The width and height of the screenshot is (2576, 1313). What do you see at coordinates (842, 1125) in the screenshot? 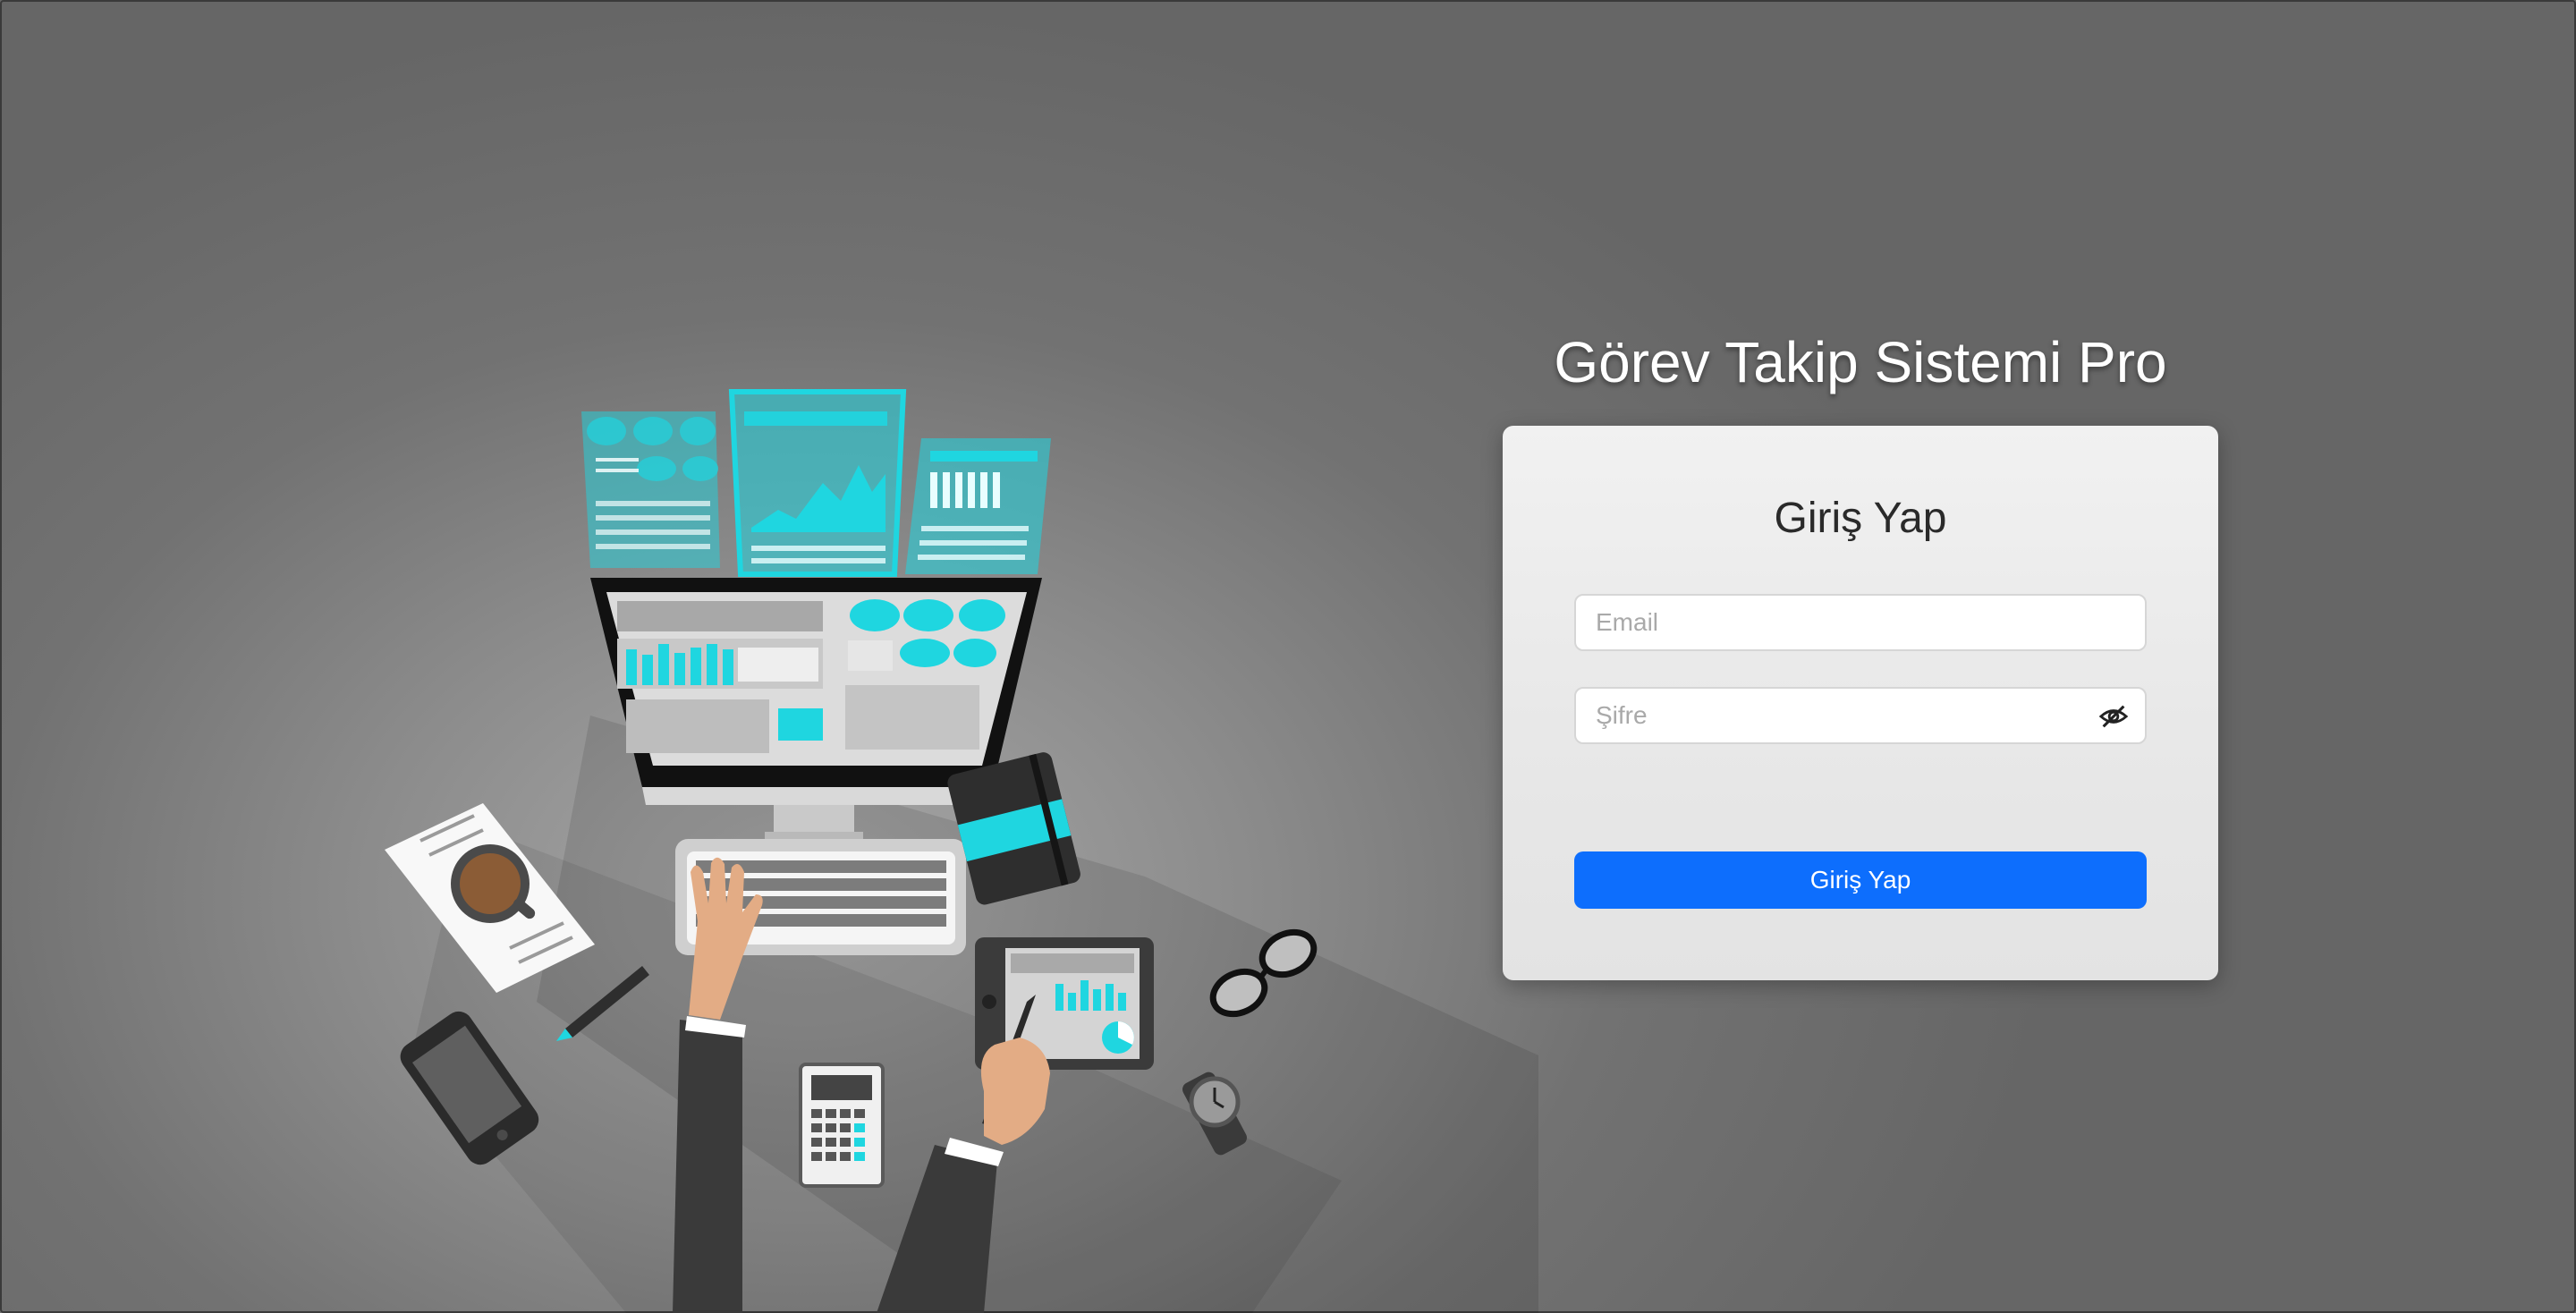
I see `calculator-icon` at bounding box center [842, 1125].